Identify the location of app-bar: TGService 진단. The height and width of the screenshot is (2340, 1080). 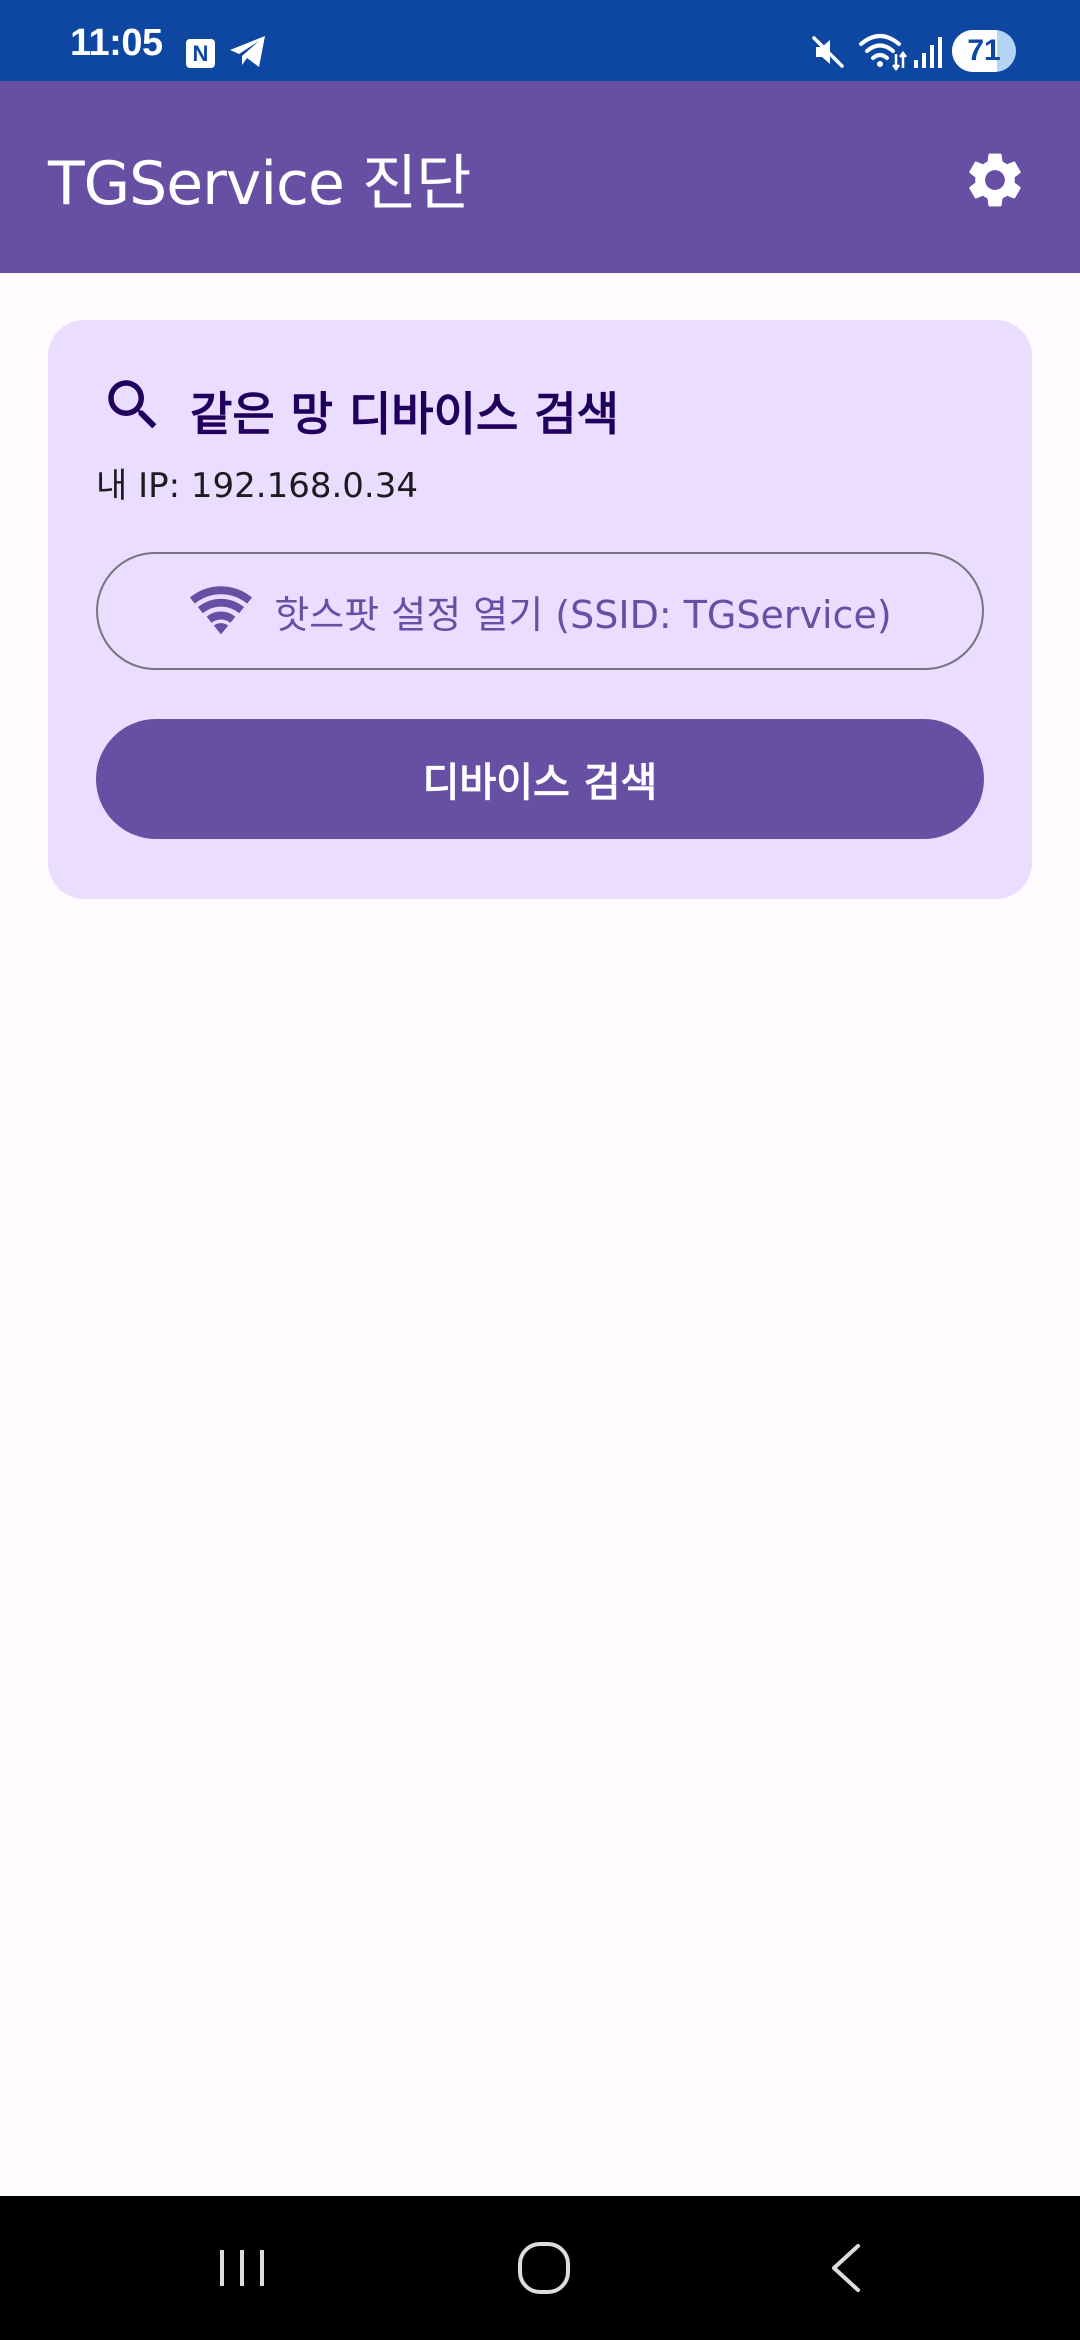
(540, 177).